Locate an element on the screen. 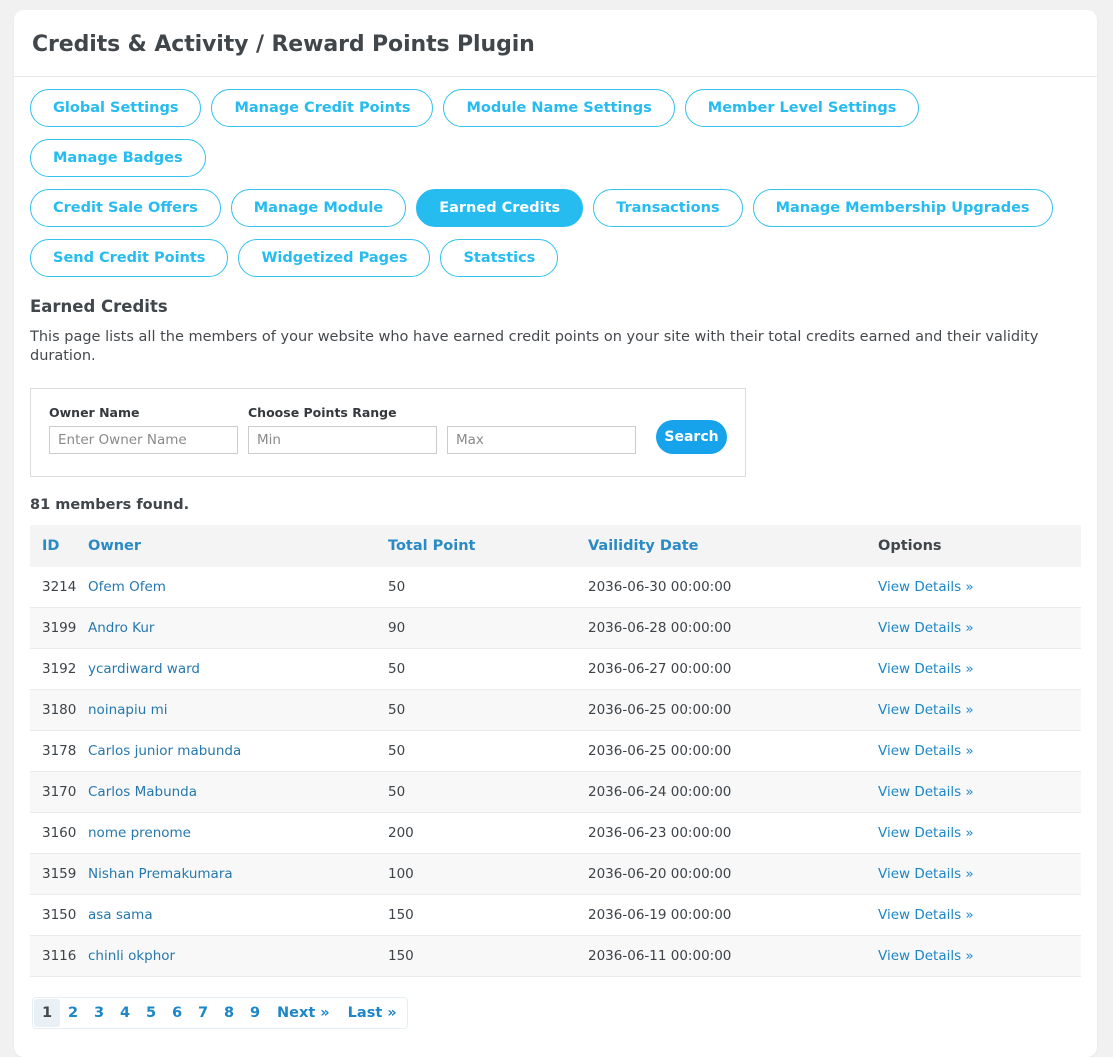 The image size is (1113, 1057). cell-id: 3160 is located at coordinates (59, 833).